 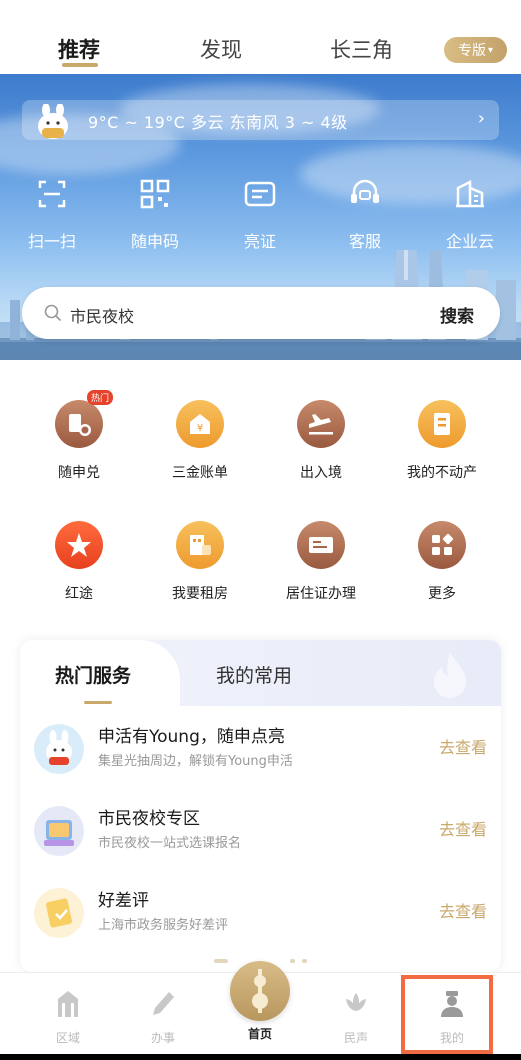 What do you see at coordinates (260, 213) in the screenshot?
I see `quick-action-id-card: 亮证` at bounding box center [260, 213].